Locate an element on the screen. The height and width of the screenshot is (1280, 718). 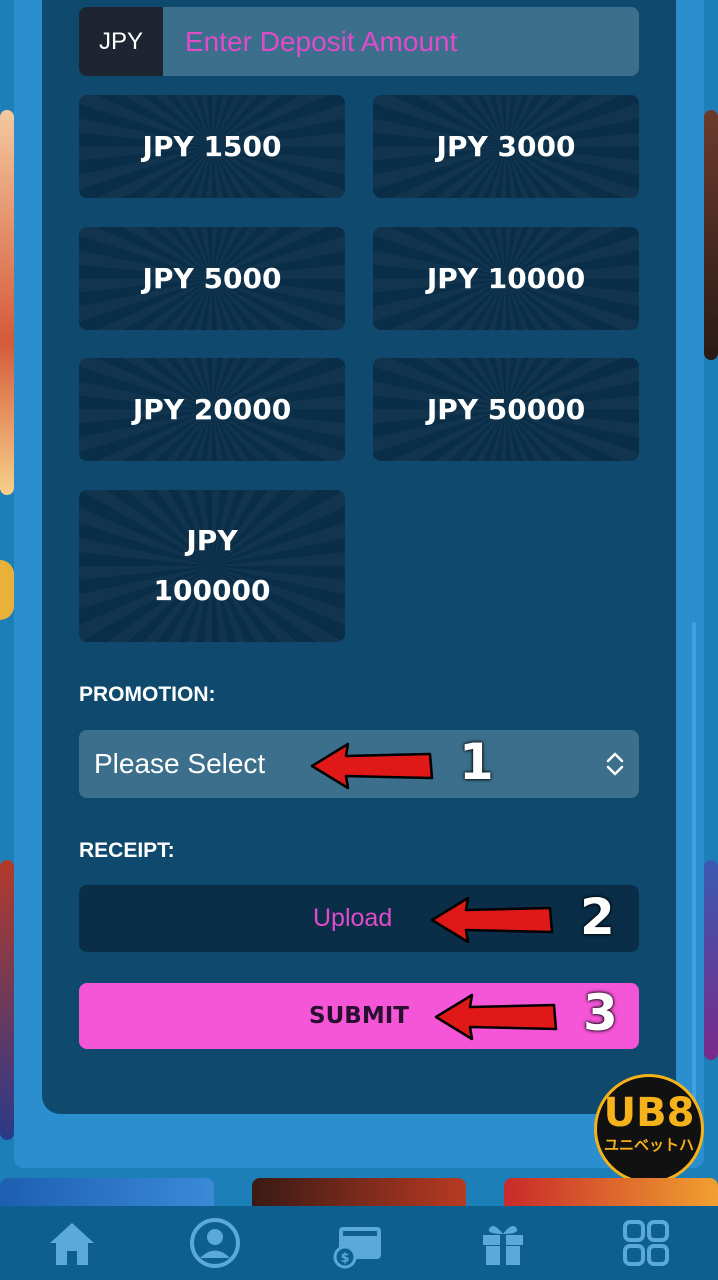
profile-icon is located at coordinates (215, 1243).